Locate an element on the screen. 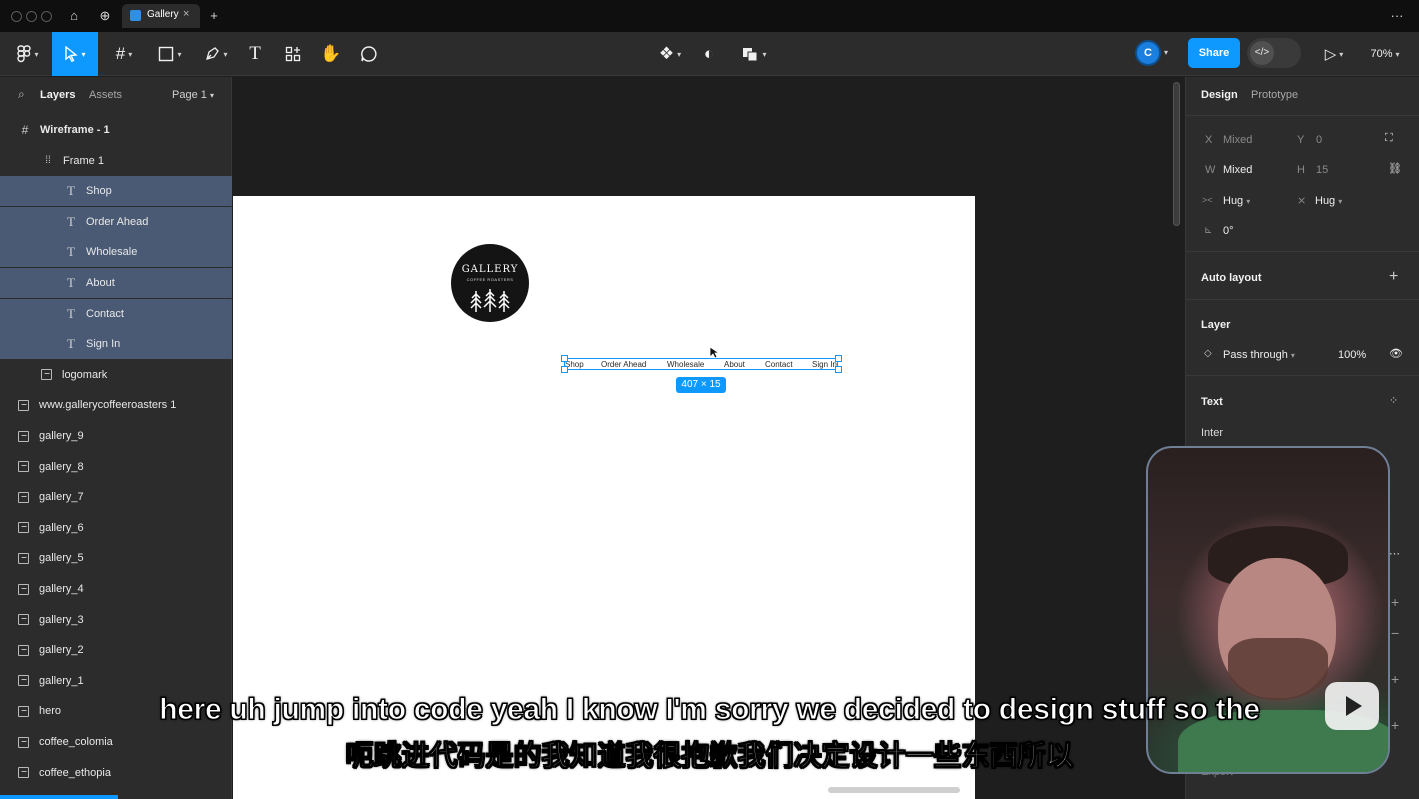 This screenshot has width=1419, height=799. page-name: Page 1 is located at coordinates (189, 95).